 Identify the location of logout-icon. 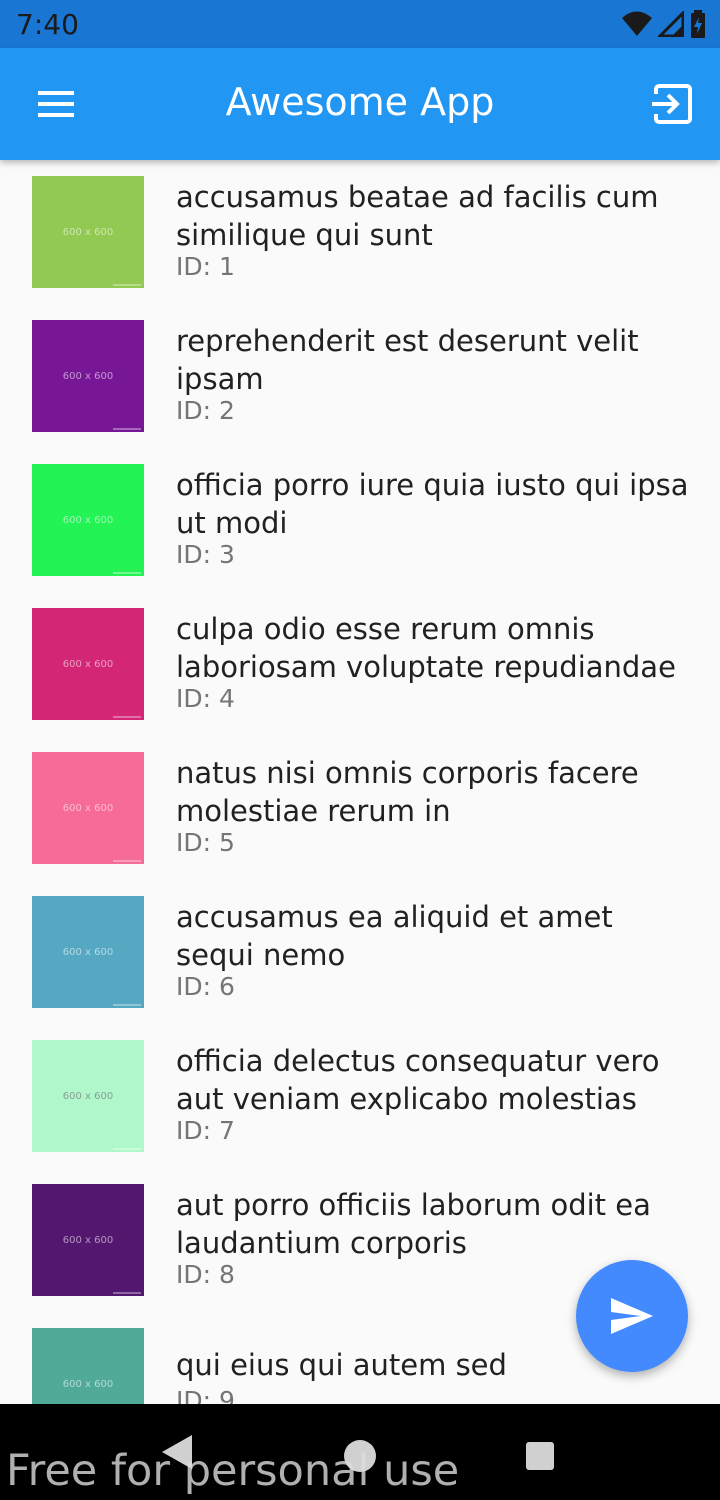
(672, 104).